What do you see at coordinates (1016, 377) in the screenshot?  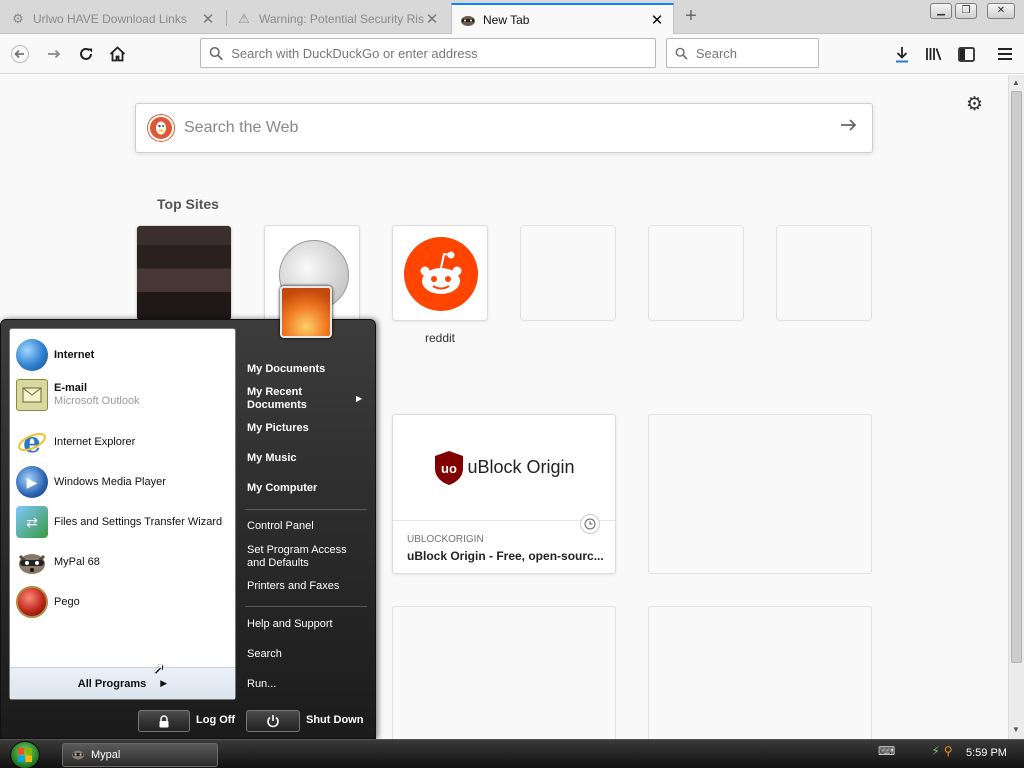 I see `scrollbar-thumb` at bounding box center [1016, 377].